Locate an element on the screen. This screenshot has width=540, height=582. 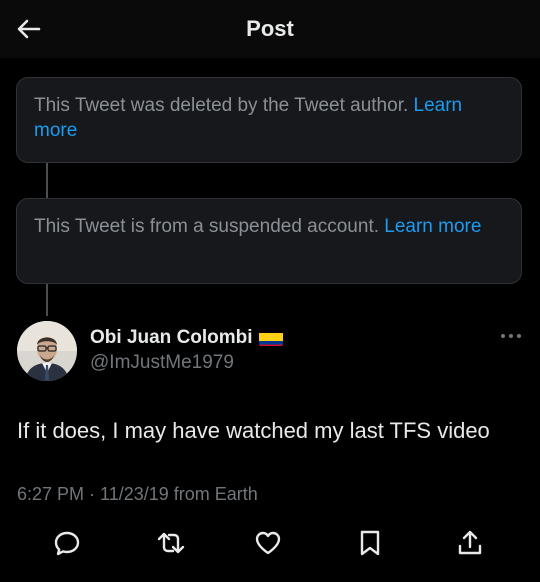
share-button is located at coordinates (470, 543).